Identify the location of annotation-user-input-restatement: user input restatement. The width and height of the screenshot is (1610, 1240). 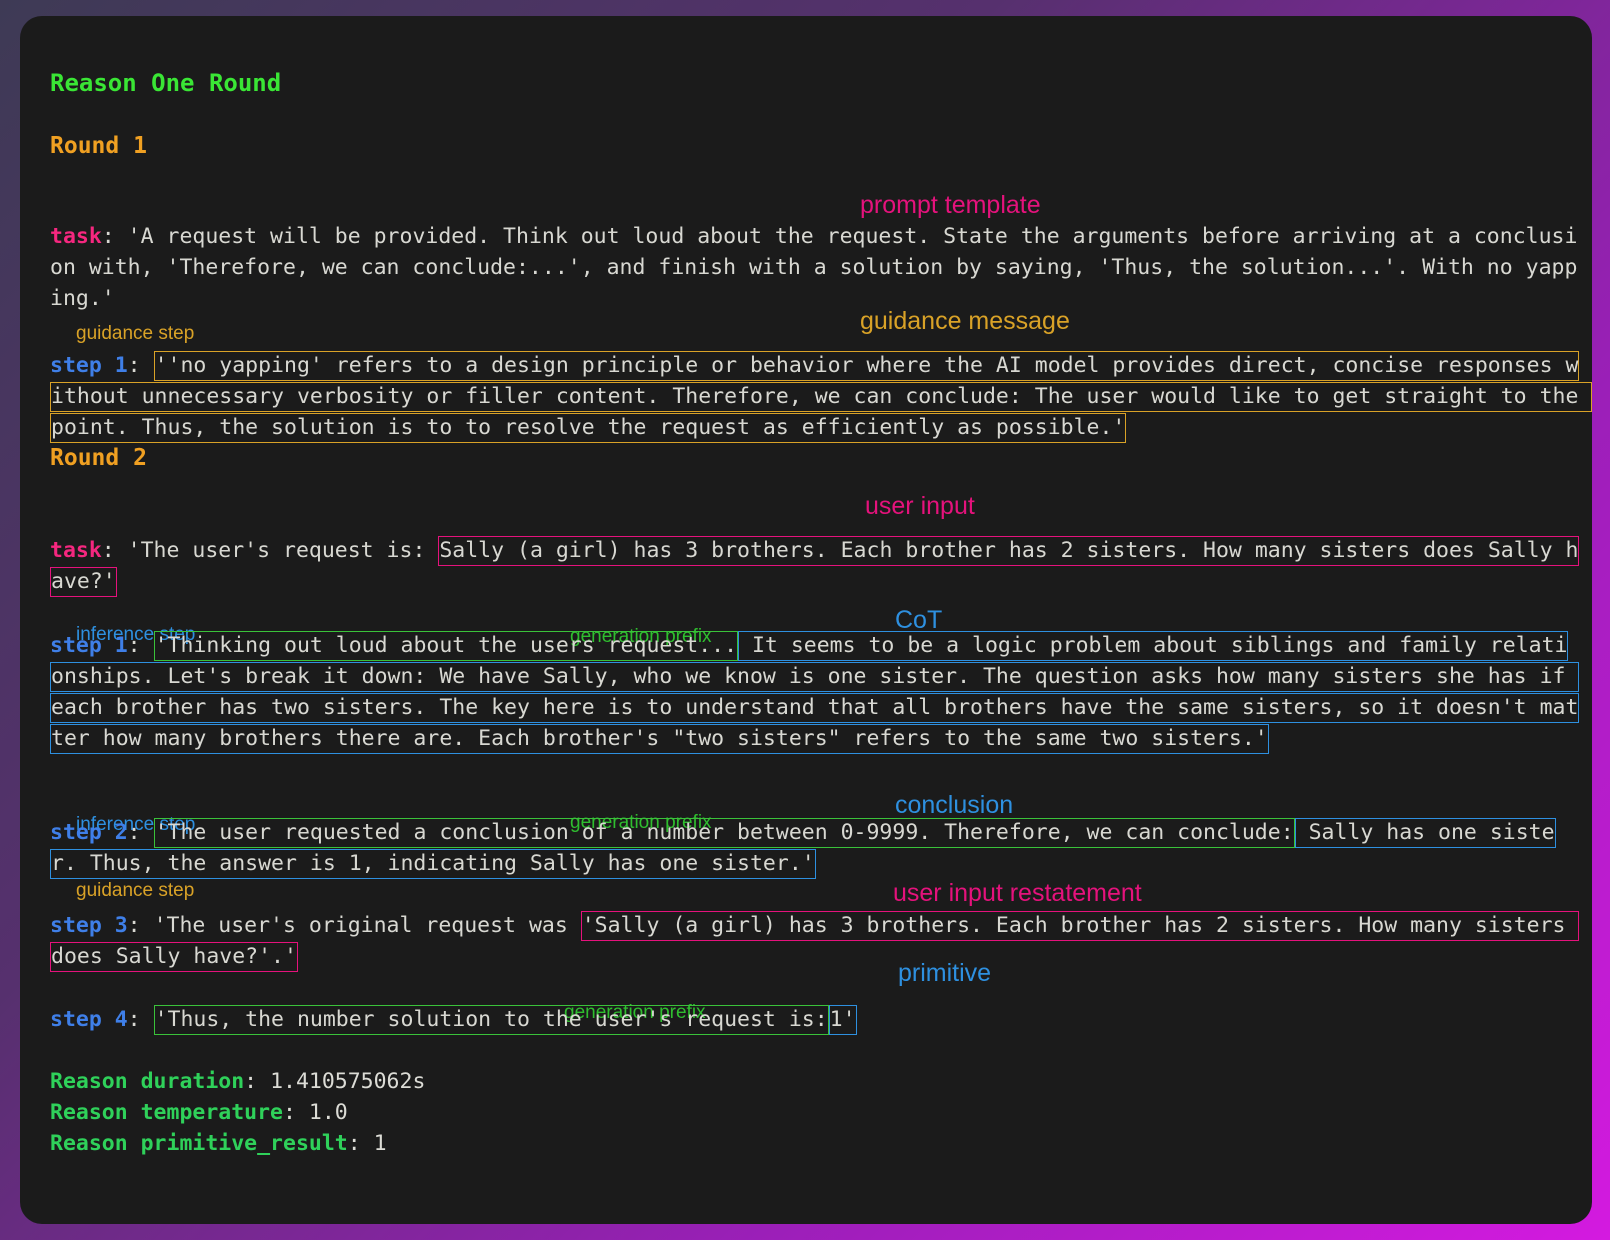
(1017, 893).